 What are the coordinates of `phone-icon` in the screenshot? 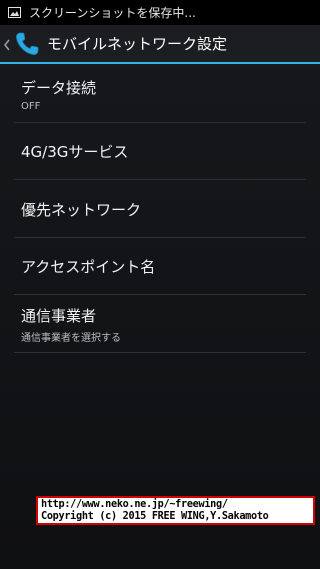 It's located at (27, 44).